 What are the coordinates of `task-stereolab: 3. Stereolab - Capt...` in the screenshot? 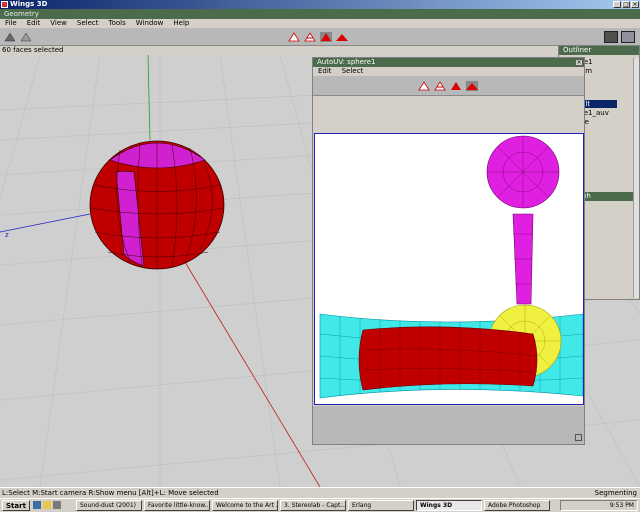 It's located at (313, 505).